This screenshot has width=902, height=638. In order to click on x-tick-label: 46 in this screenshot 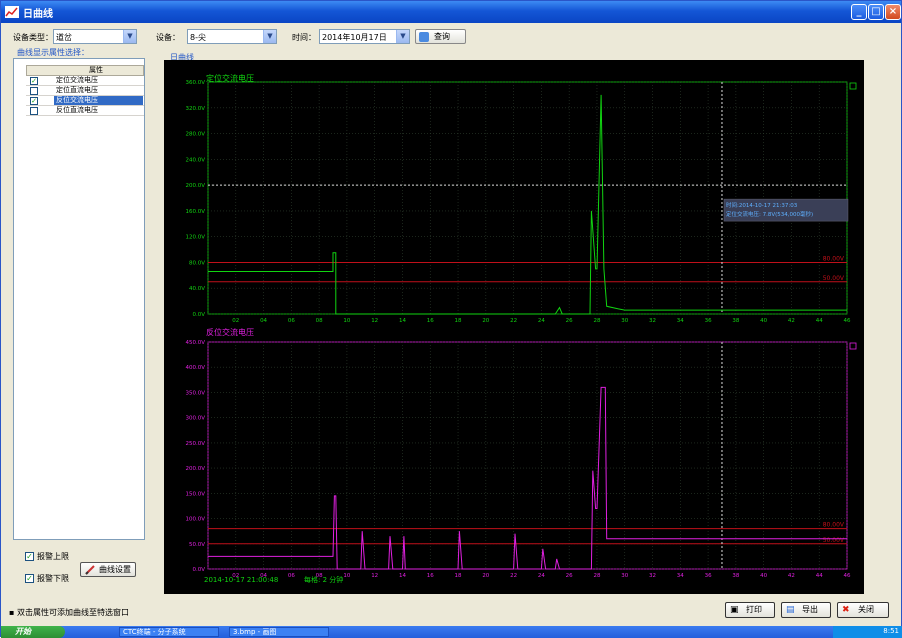, I will do `click(847, 576)`.